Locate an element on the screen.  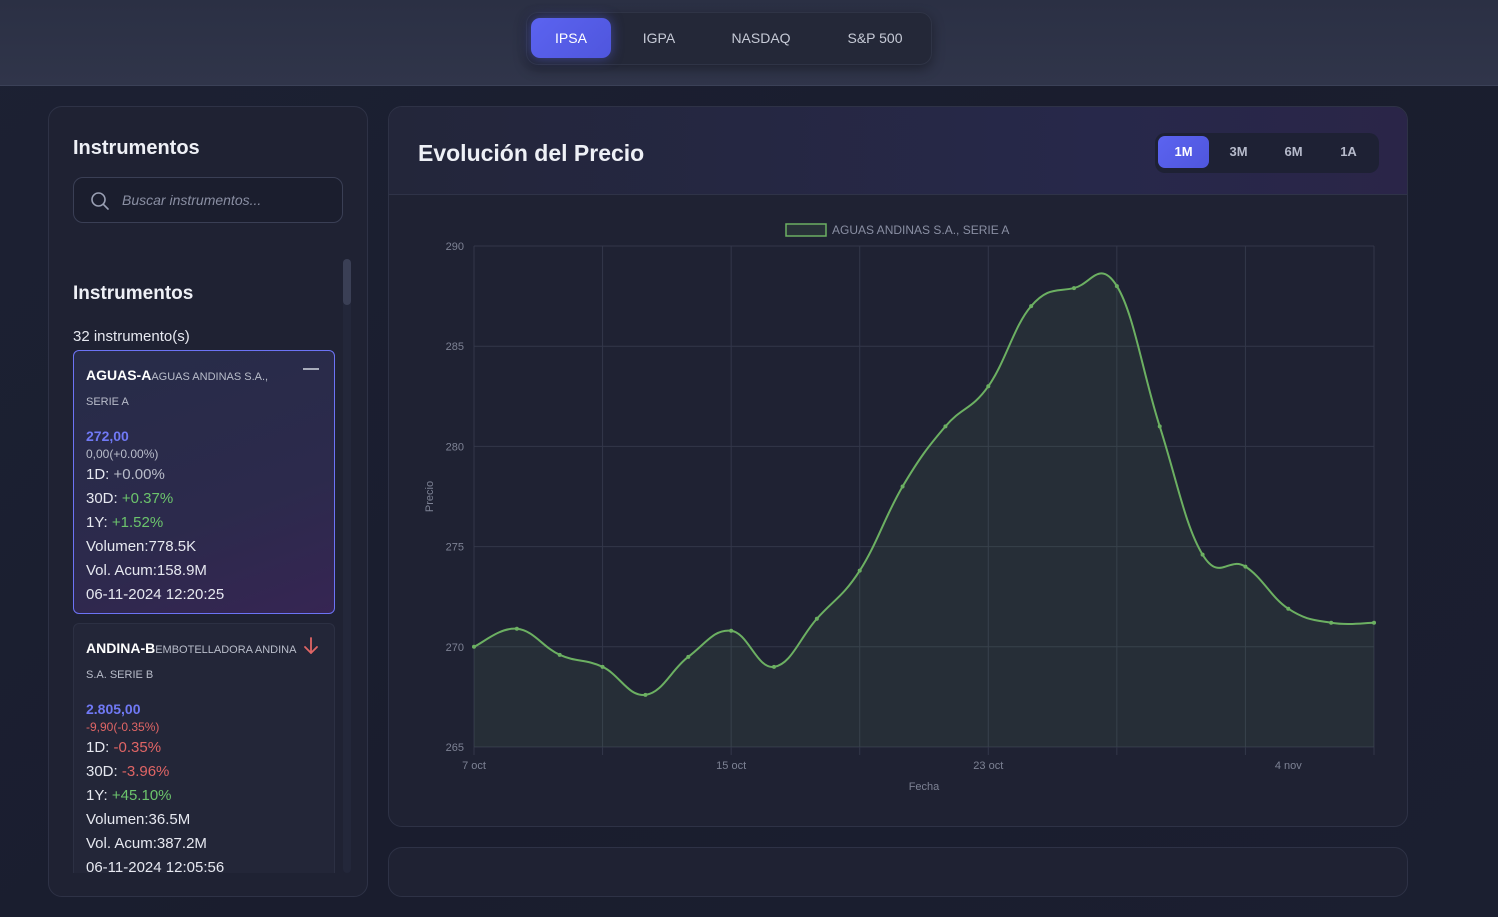
card-ticker: ANDINA-B is located at coordinates (121, 648).